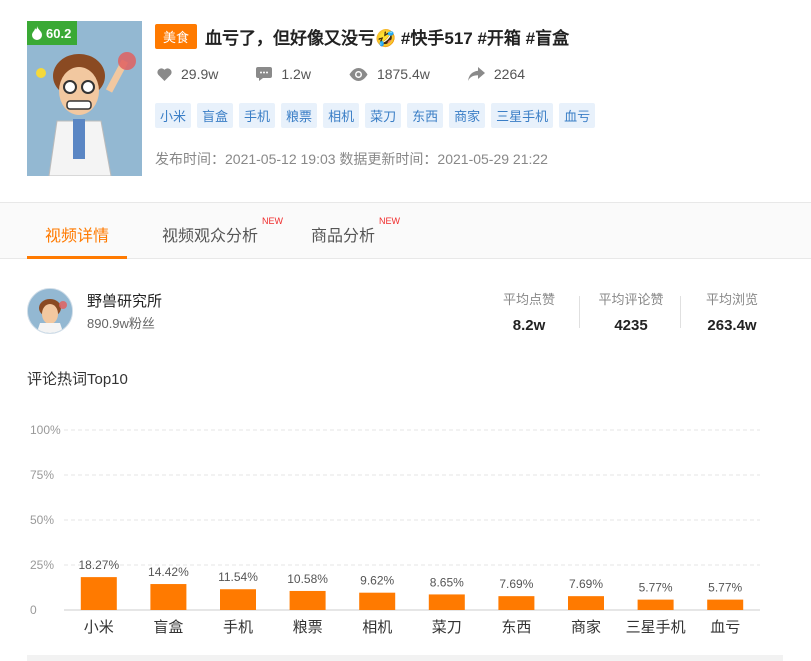  Describe the element at coordinates (446, 602) in the screenshot. I see `bar-菜刀` at that location.